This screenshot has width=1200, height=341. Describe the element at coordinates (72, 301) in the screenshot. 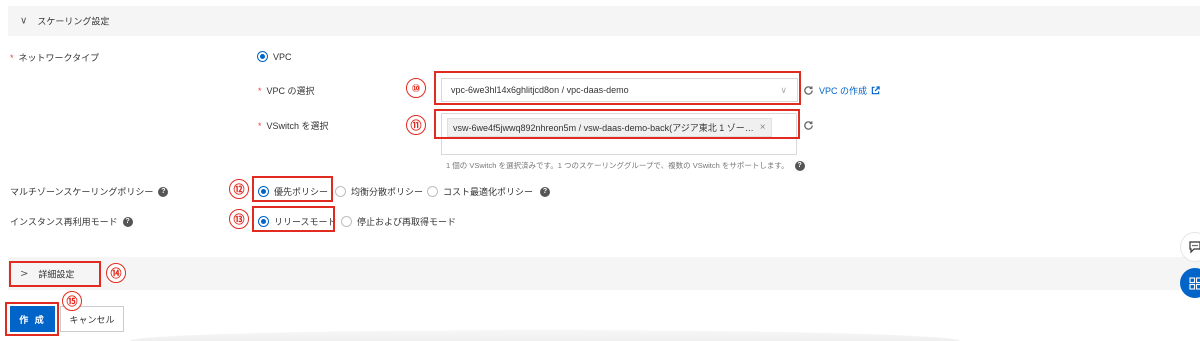

I see `callout-15: ⑮` at that location.